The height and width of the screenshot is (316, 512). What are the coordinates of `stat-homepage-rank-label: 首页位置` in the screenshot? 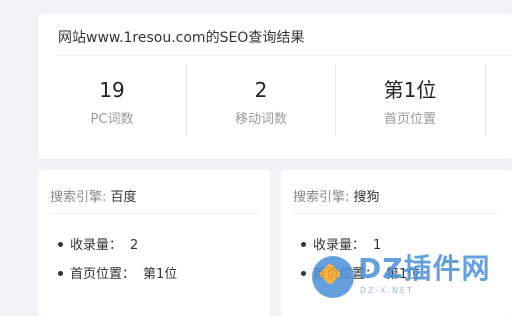 It's located at (409, 119).